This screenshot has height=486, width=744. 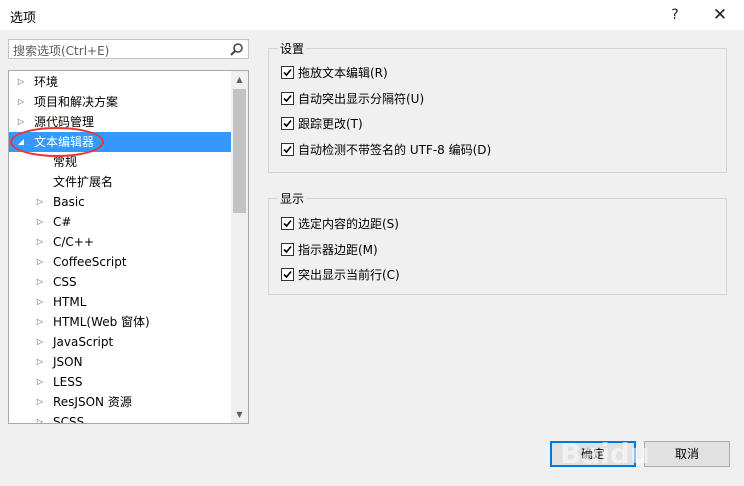 What do you see at coordinates (62, 222) in the screenshot?
I see `tree-item-label: C#` at bounding box center [62, 222].